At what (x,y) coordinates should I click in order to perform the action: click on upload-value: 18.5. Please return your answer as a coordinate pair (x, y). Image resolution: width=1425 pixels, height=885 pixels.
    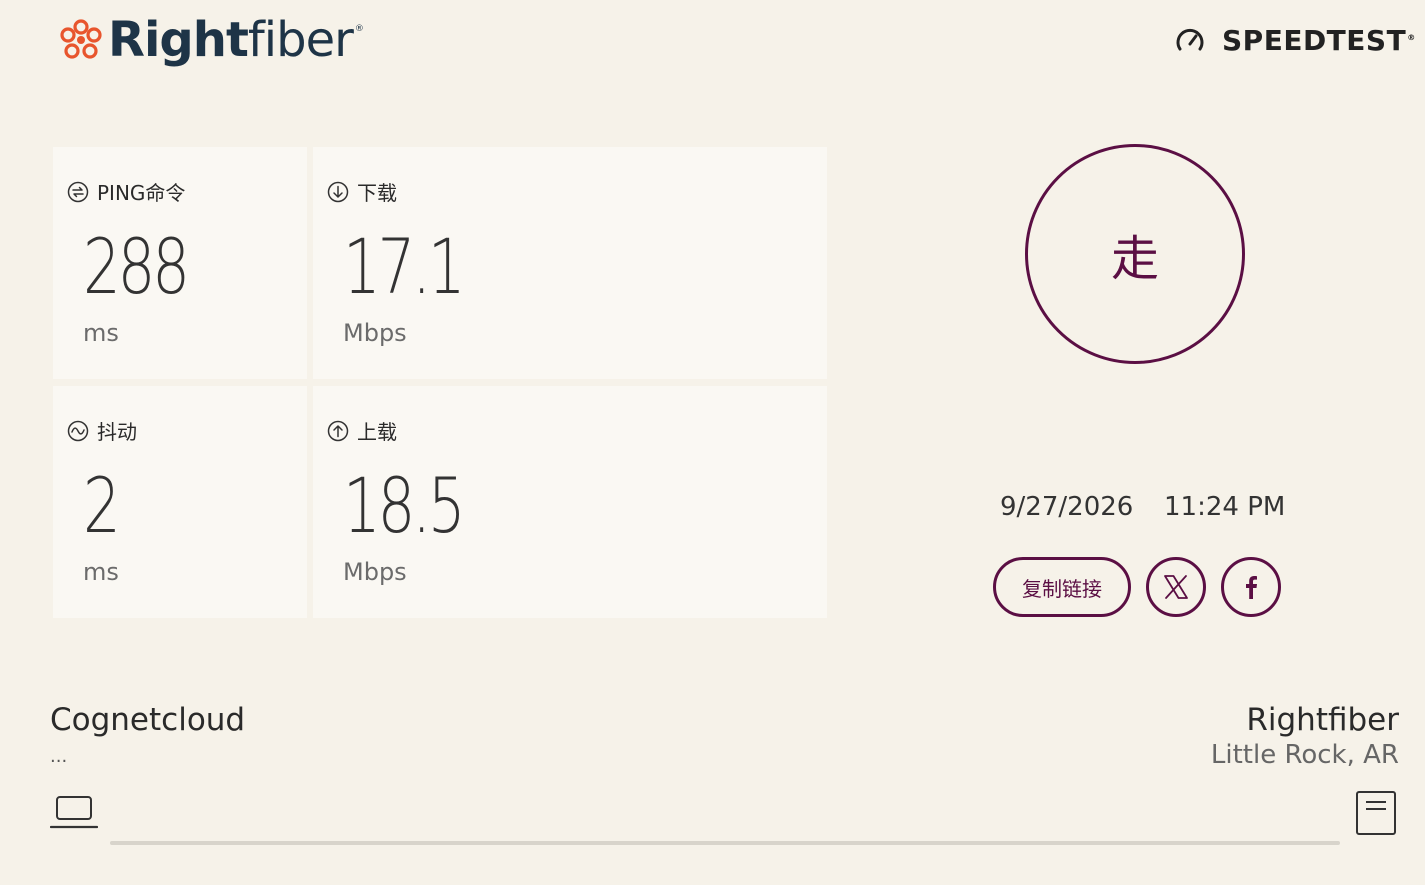
    Looking at the image, I should click on (404, 505).